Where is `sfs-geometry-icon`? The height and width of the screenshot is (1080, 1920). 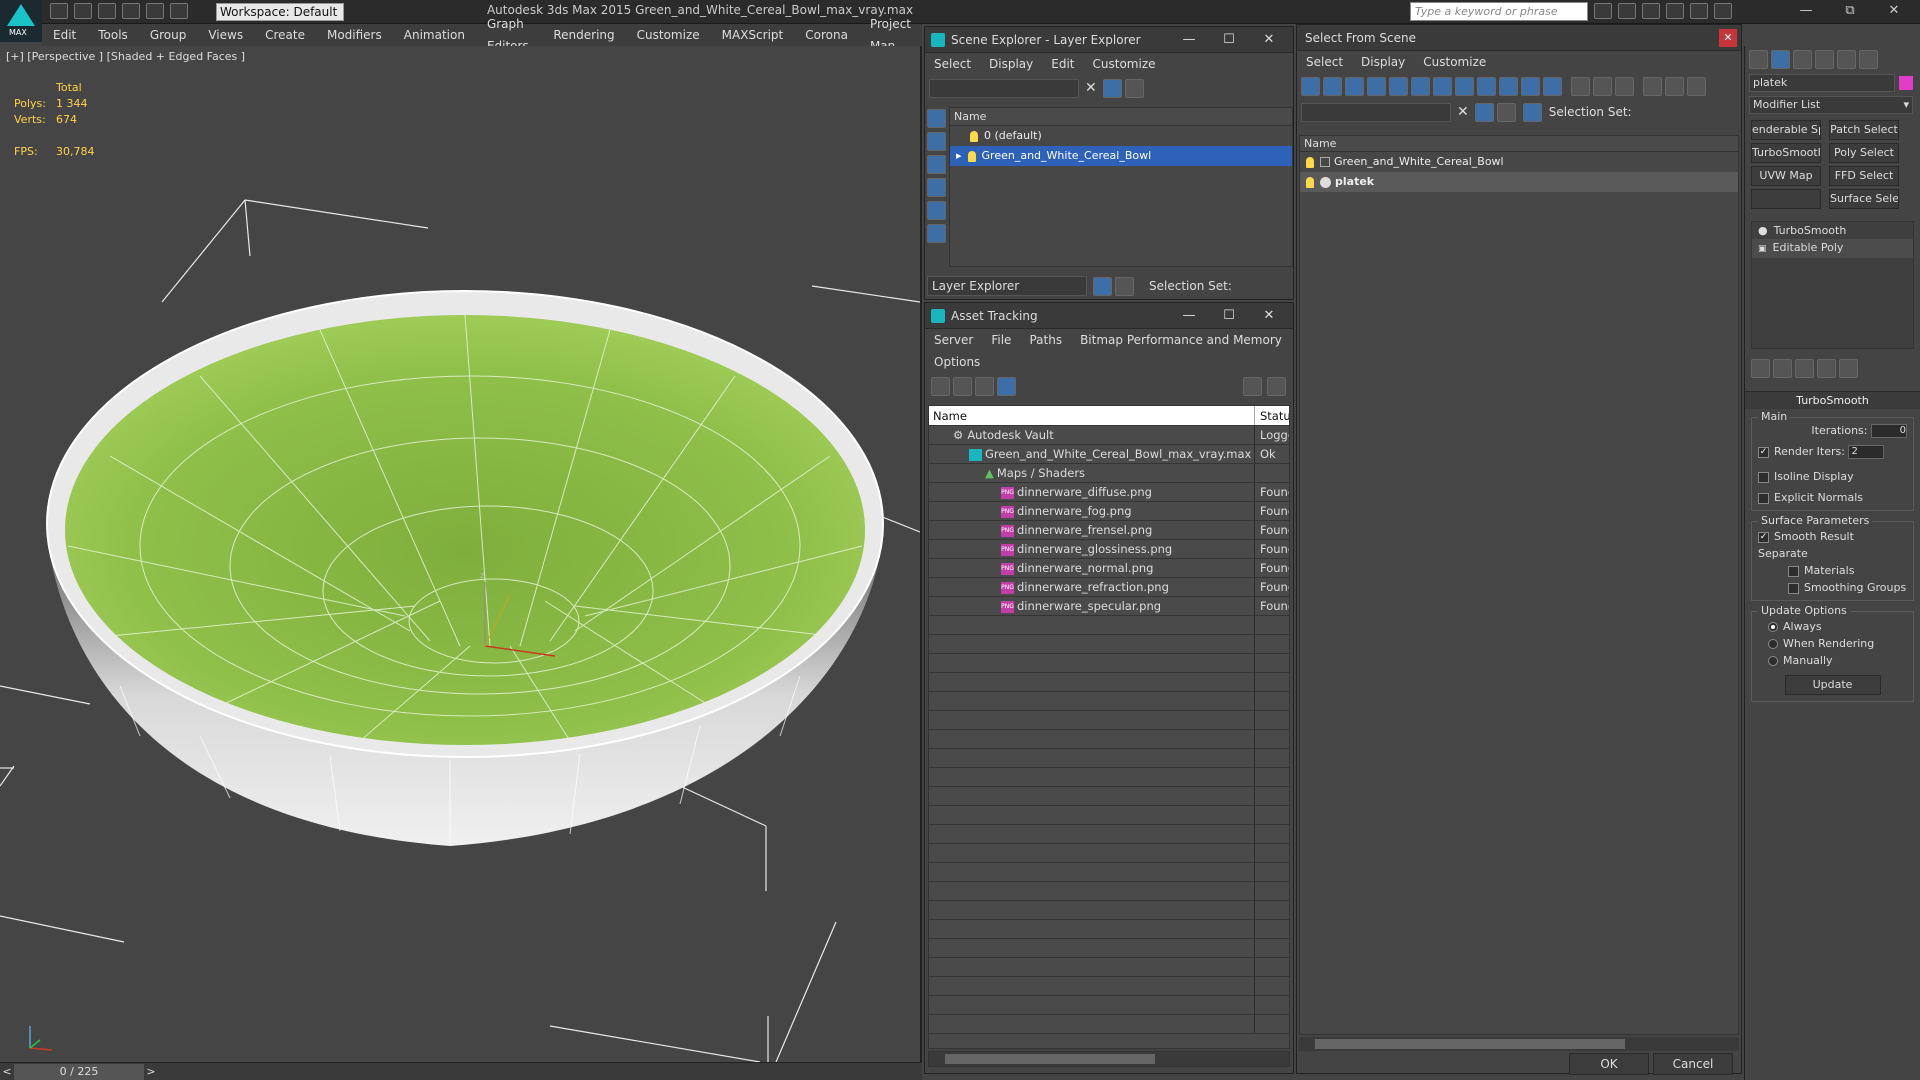 sfs-geometry-icon is located at coordinates (1310, 86).